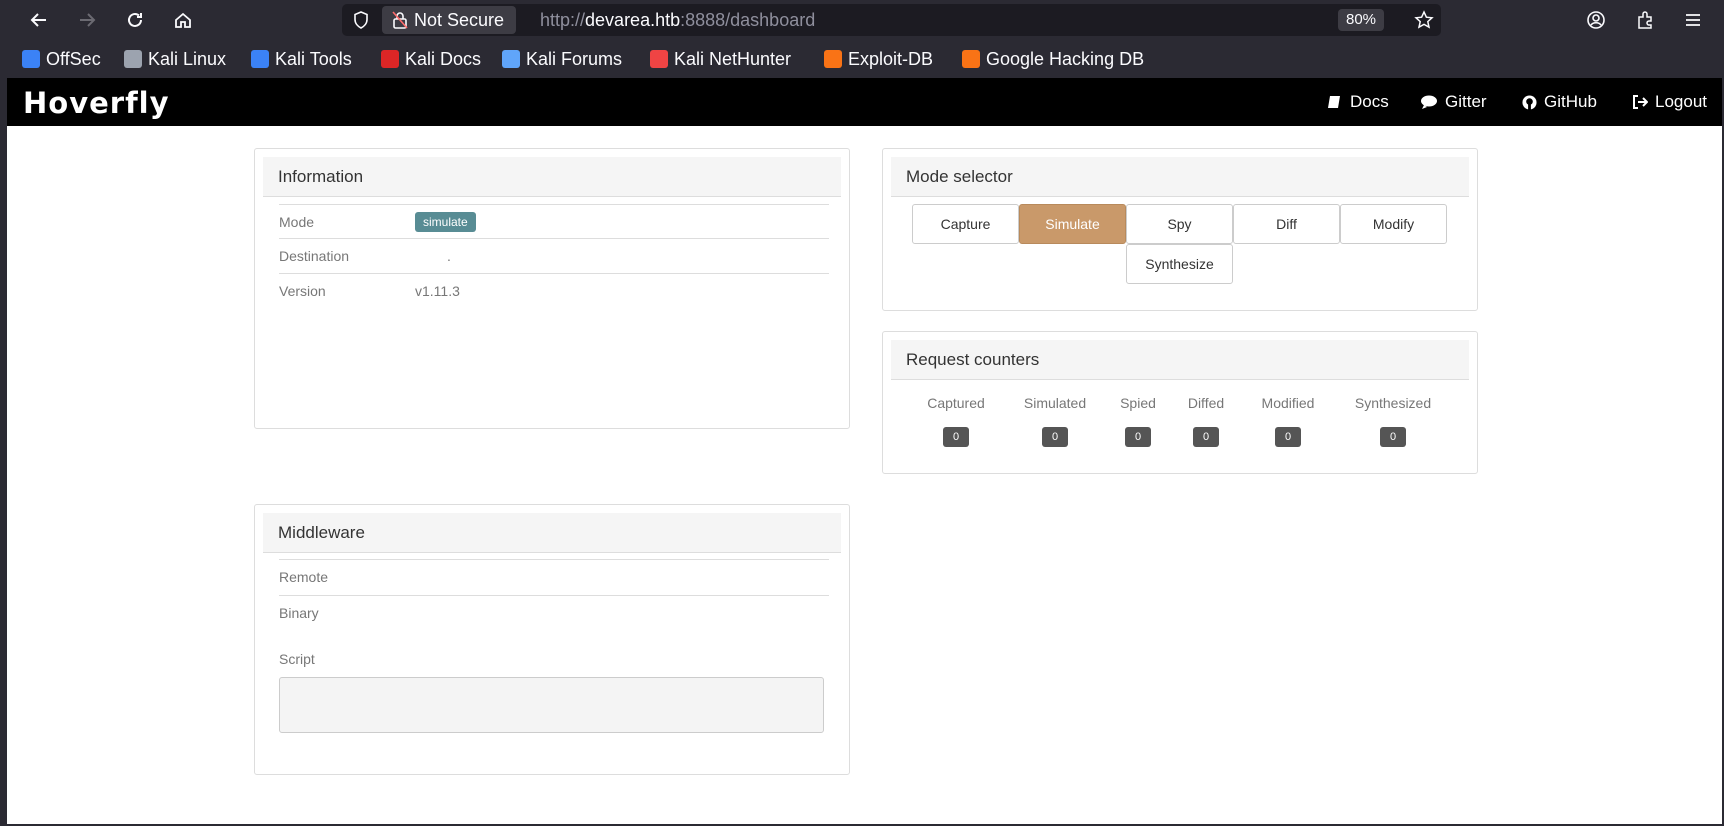  Describe the element at coordinates (1179, 224) in the screenshot. I see `spy-button: Spy` at that location.